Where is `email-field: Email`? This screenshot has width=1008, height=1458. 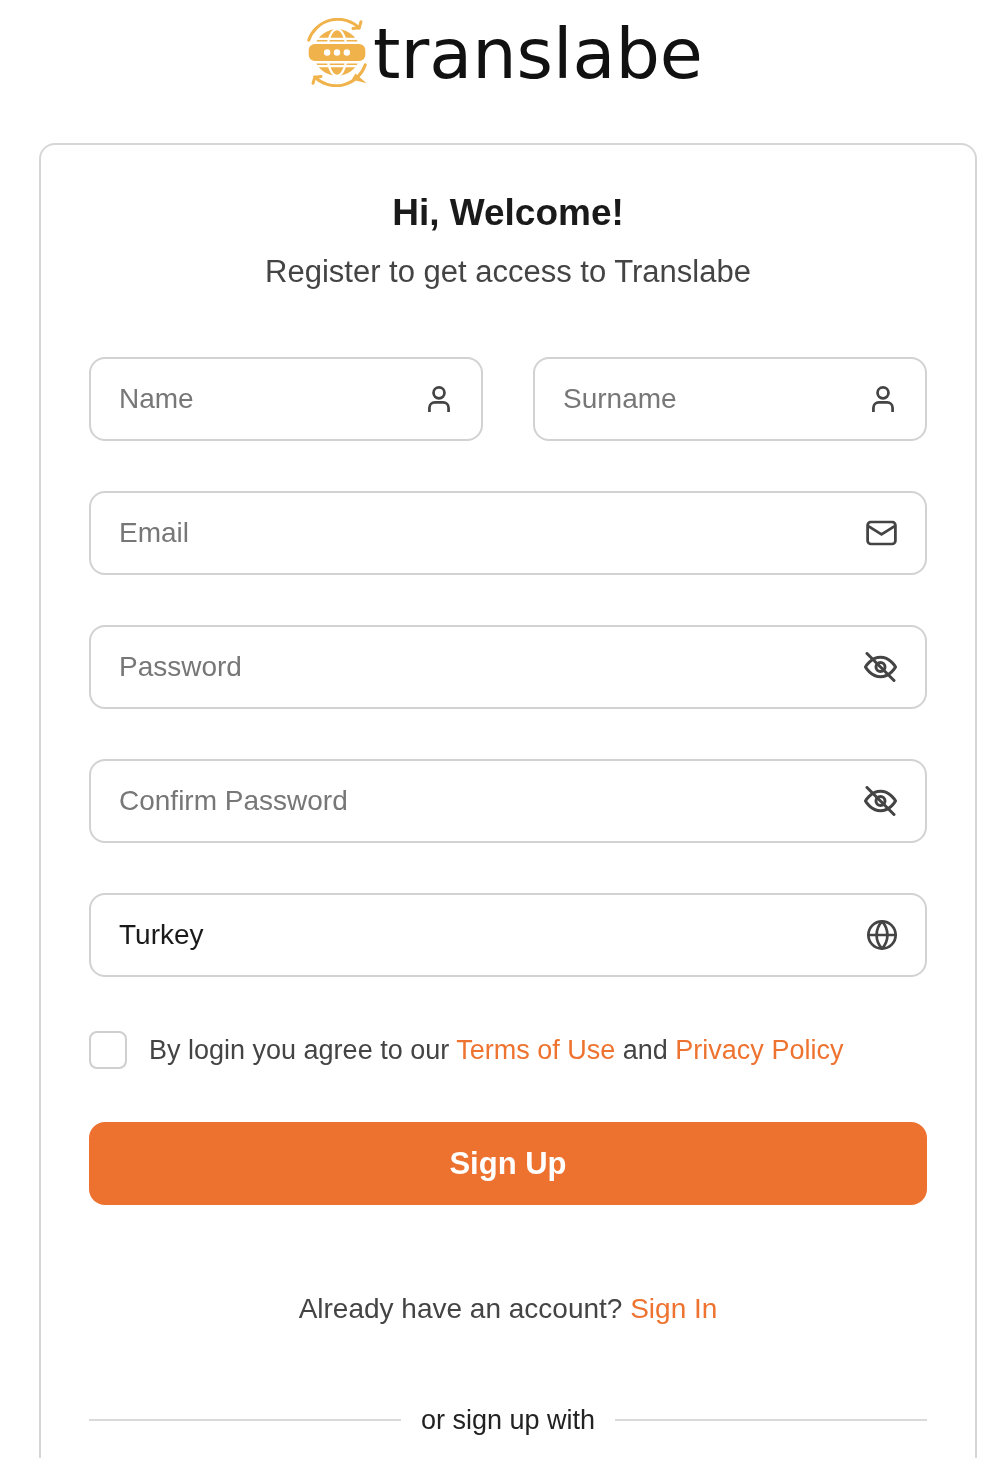
email-field: Email is located at coordinates (508, 533).